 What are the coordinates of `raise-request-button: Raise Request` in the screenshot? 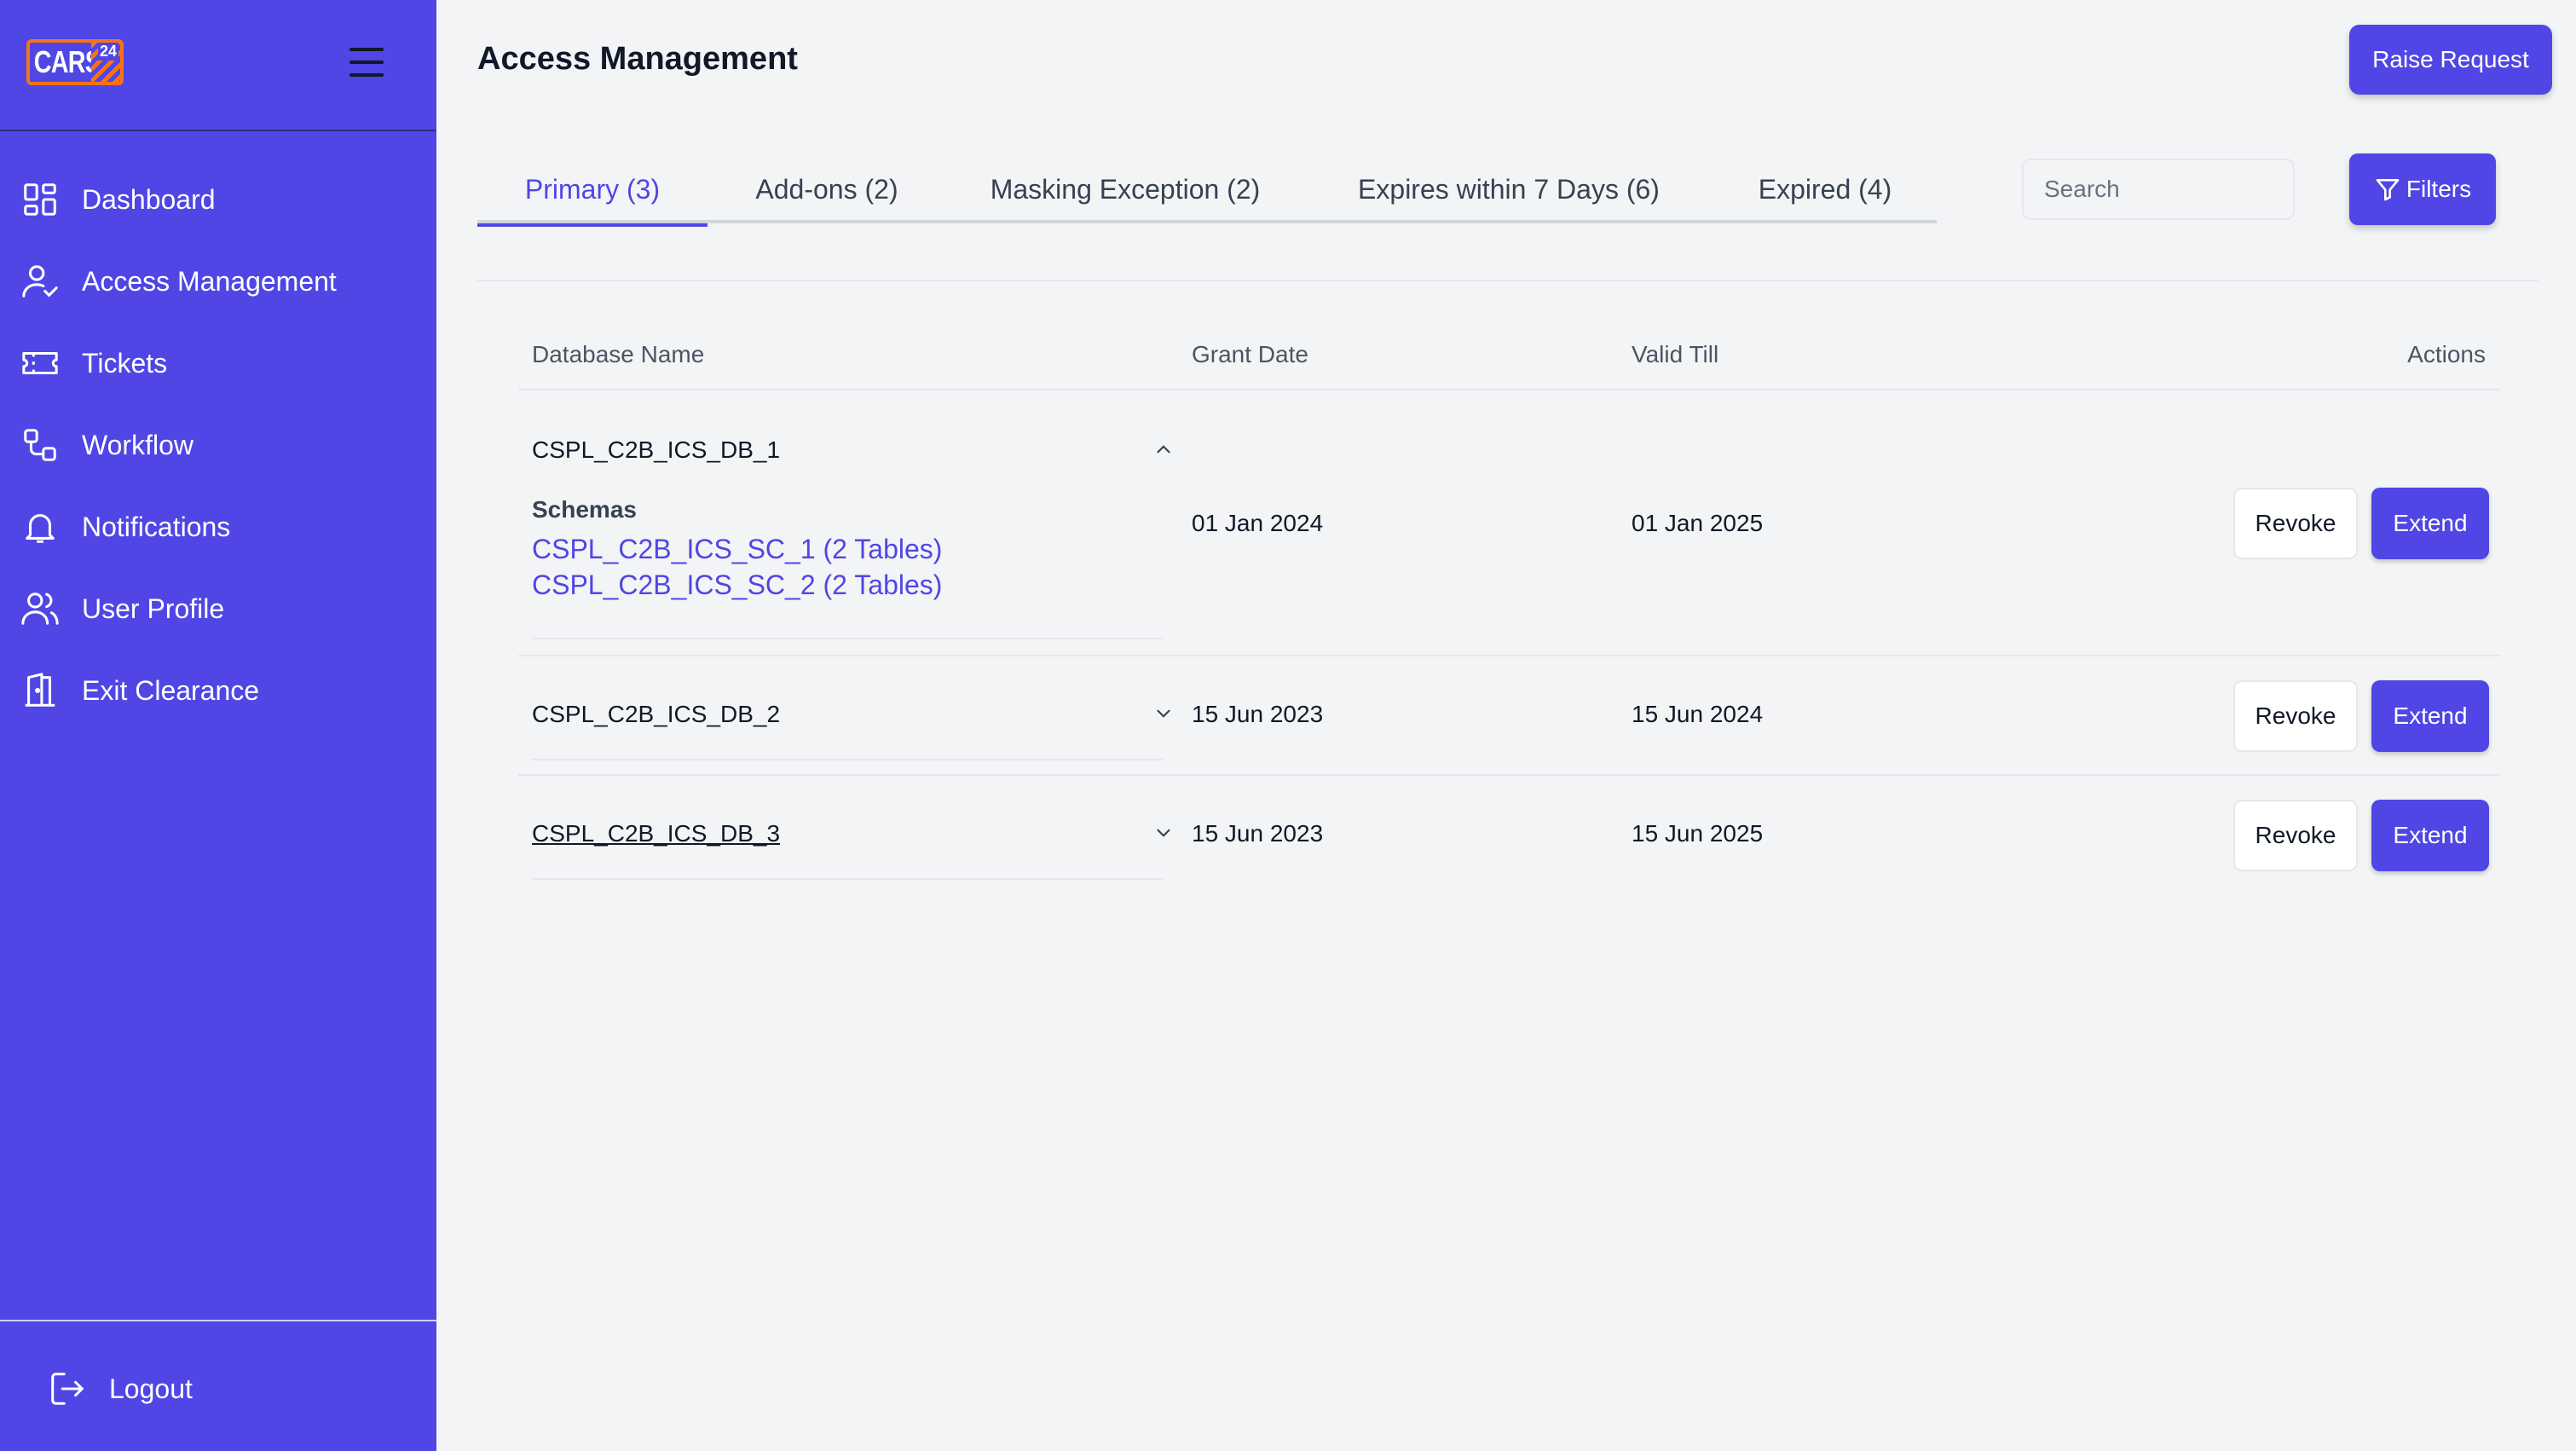 It's located at (2450, 60).